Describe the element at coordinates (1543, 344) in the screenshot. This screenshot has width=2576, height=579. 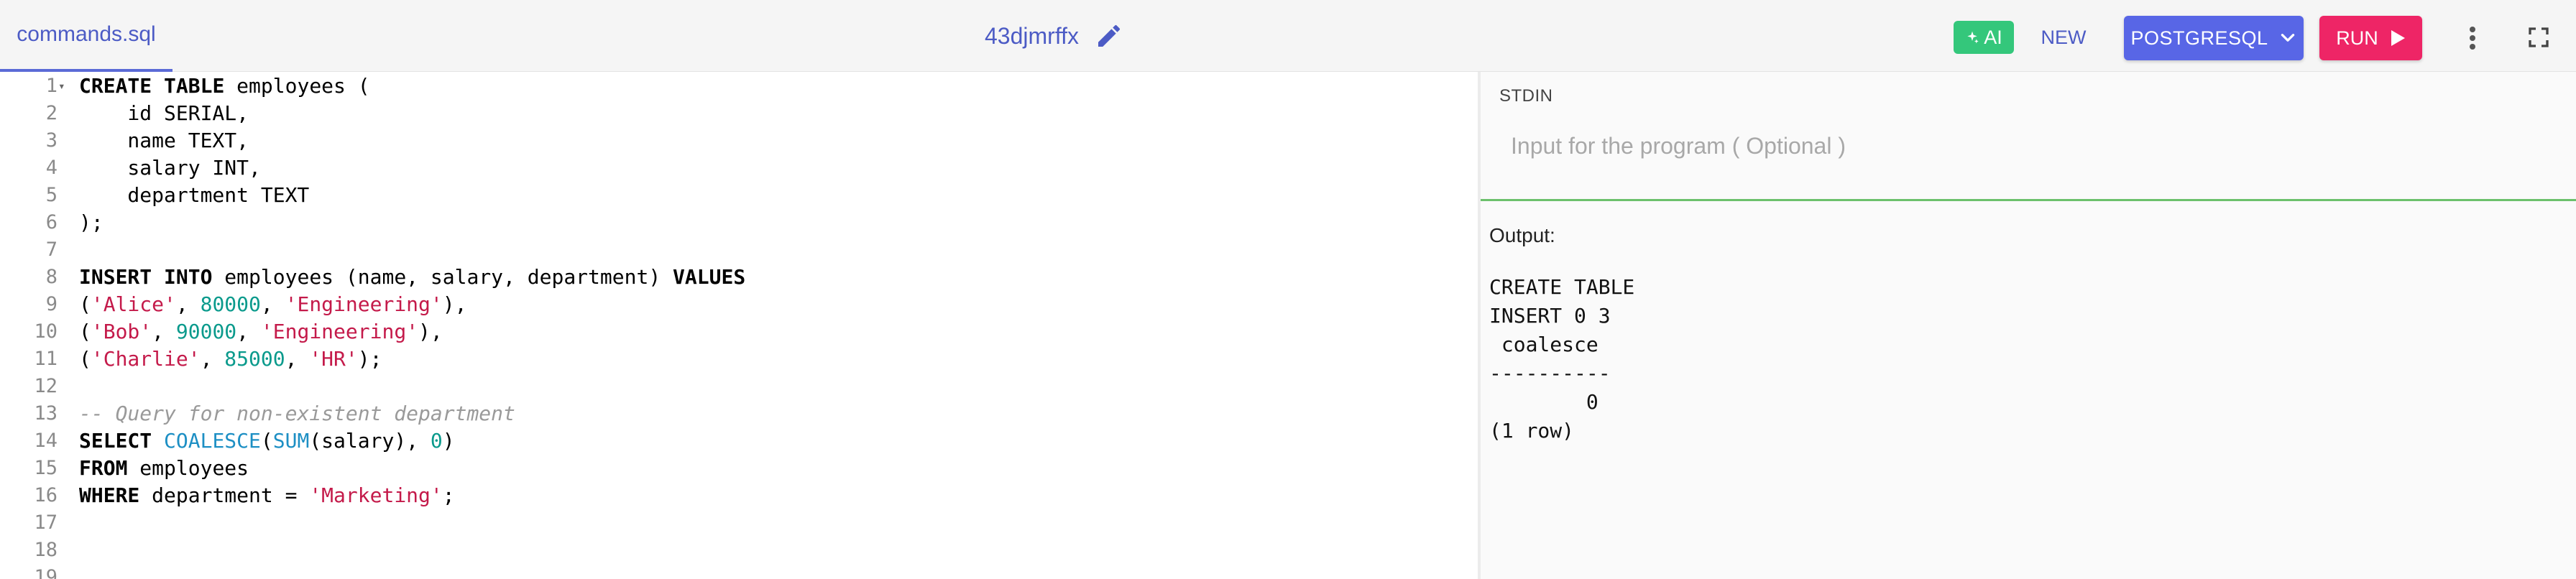
I see `output-line: coalesce` at that location.